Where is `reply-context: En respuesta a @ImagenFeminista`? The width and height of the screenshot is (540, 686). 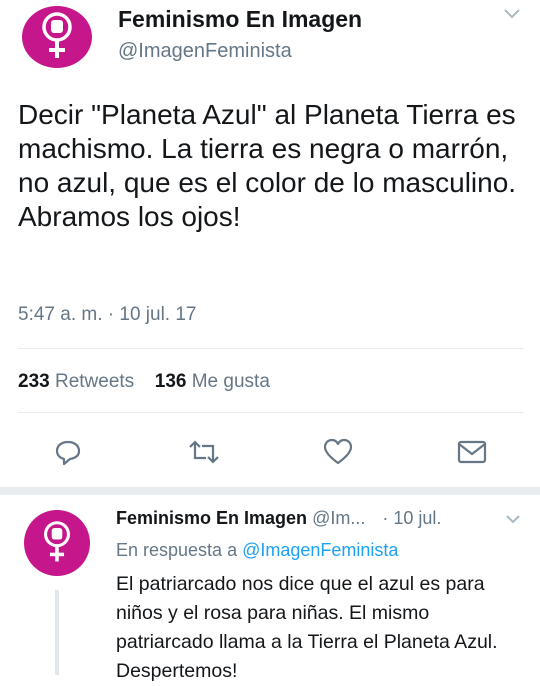 reply-context: En respuesta a @ImagenFeminista is located at coordinates (257, 550).